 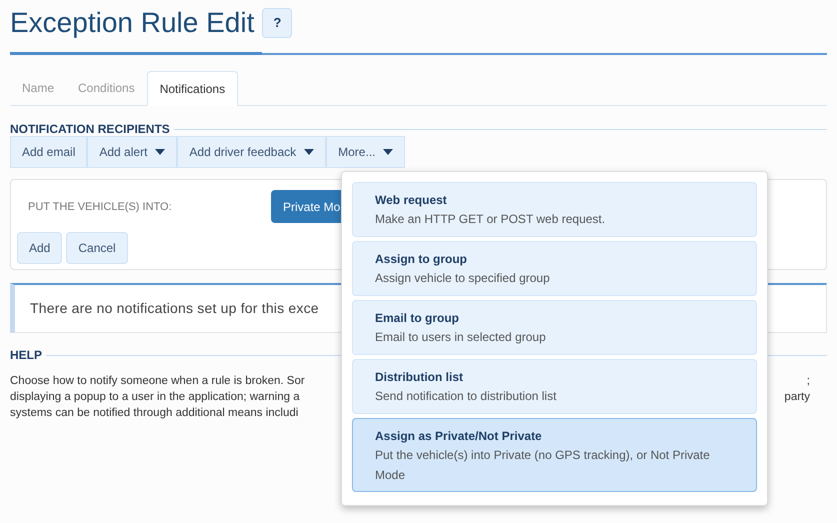 What do you see at coordinates (797, 398) in the screenshot?
I see `help-text: party` at bounding box center [797, 398].